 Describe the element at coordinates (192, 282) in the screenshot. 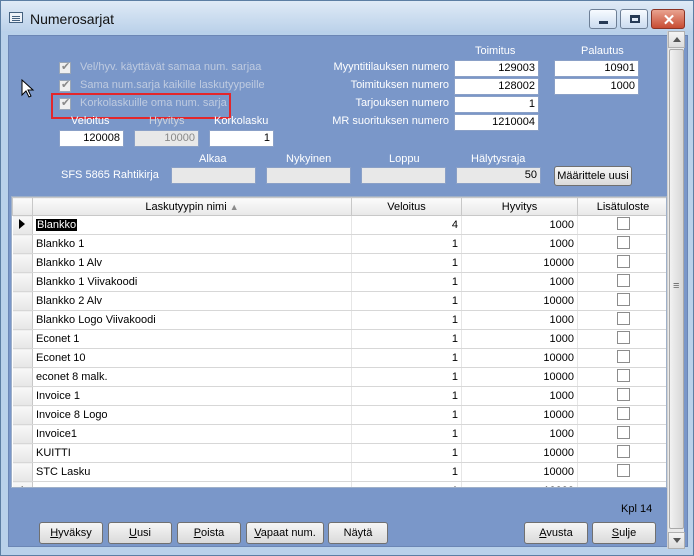

I see `cell-name: Blankko 1 Viivakoodi` at that location.